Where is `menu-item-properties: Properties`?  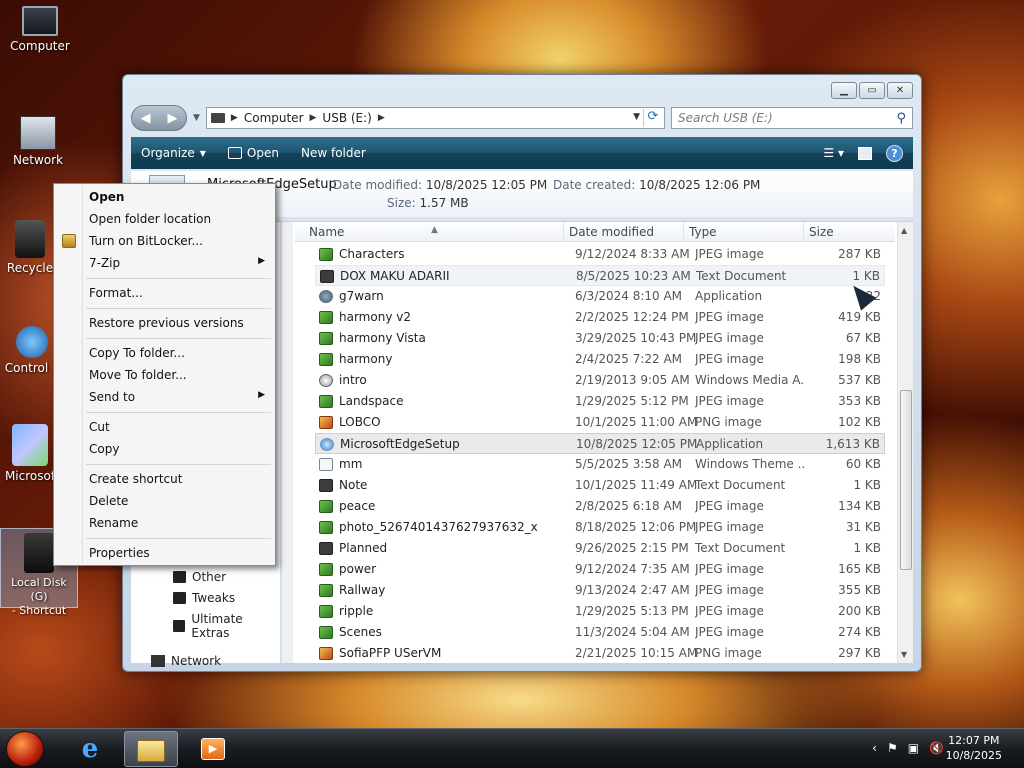 menu-item-properties: Properties is located at coordinates (164, 553).